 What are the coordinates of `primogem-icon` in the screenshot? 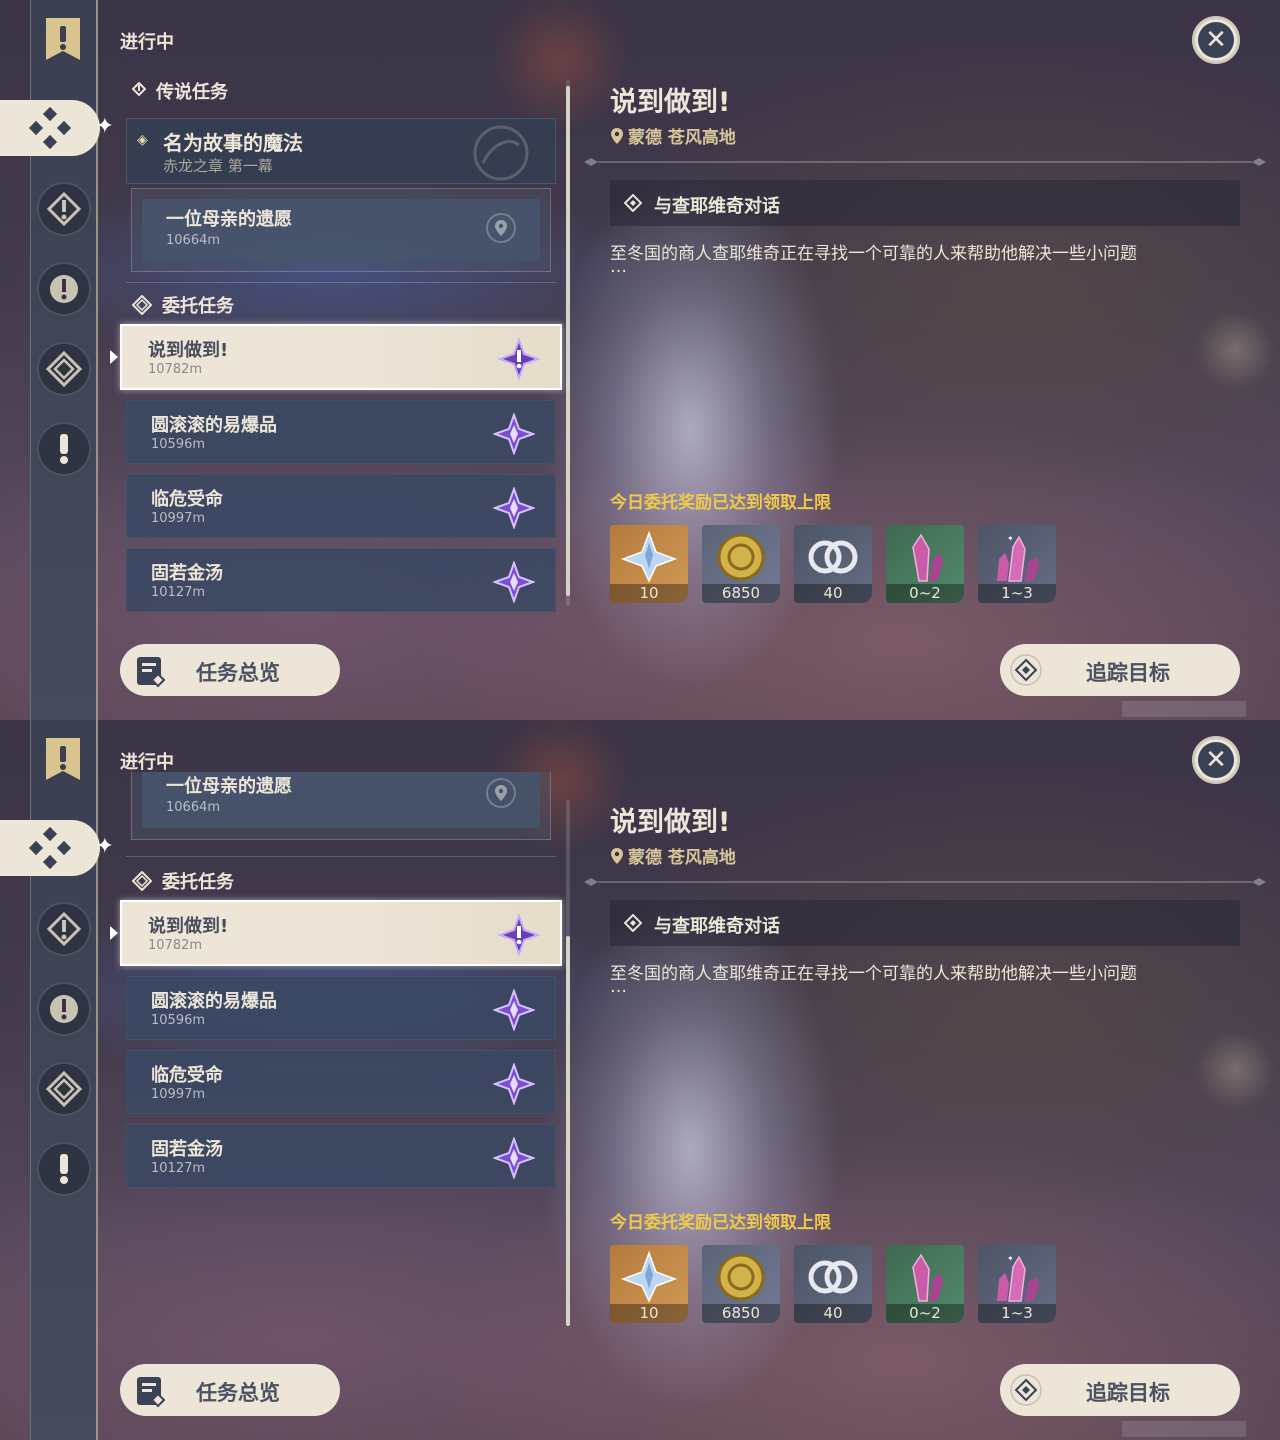 It's located at (649, 1277).